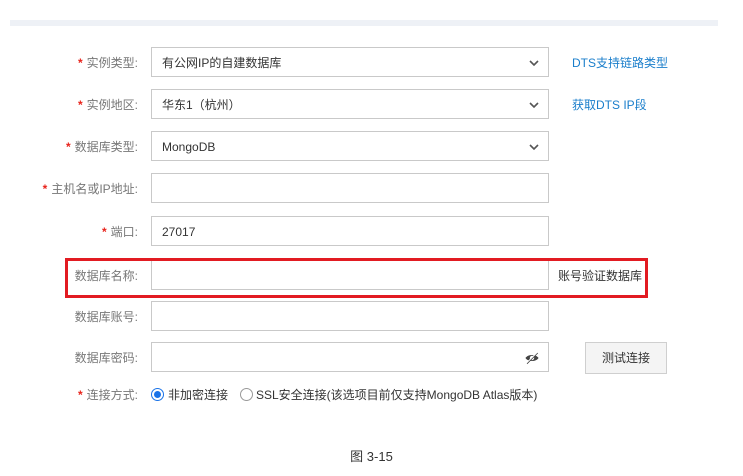 The height and width of the screenshot is (476, 743). What do you see at coordinates (356, 278) in the screenshot?
I see `highlight-box` at bounding box center [356, 278].